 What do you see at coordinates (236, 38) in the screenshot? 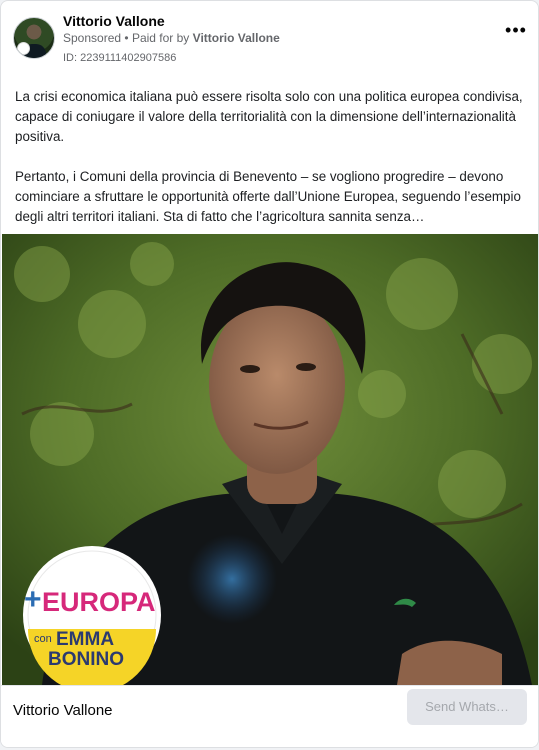
I see `paid-for-name: Vittorio Vallone` at bounding box center [236, 38].